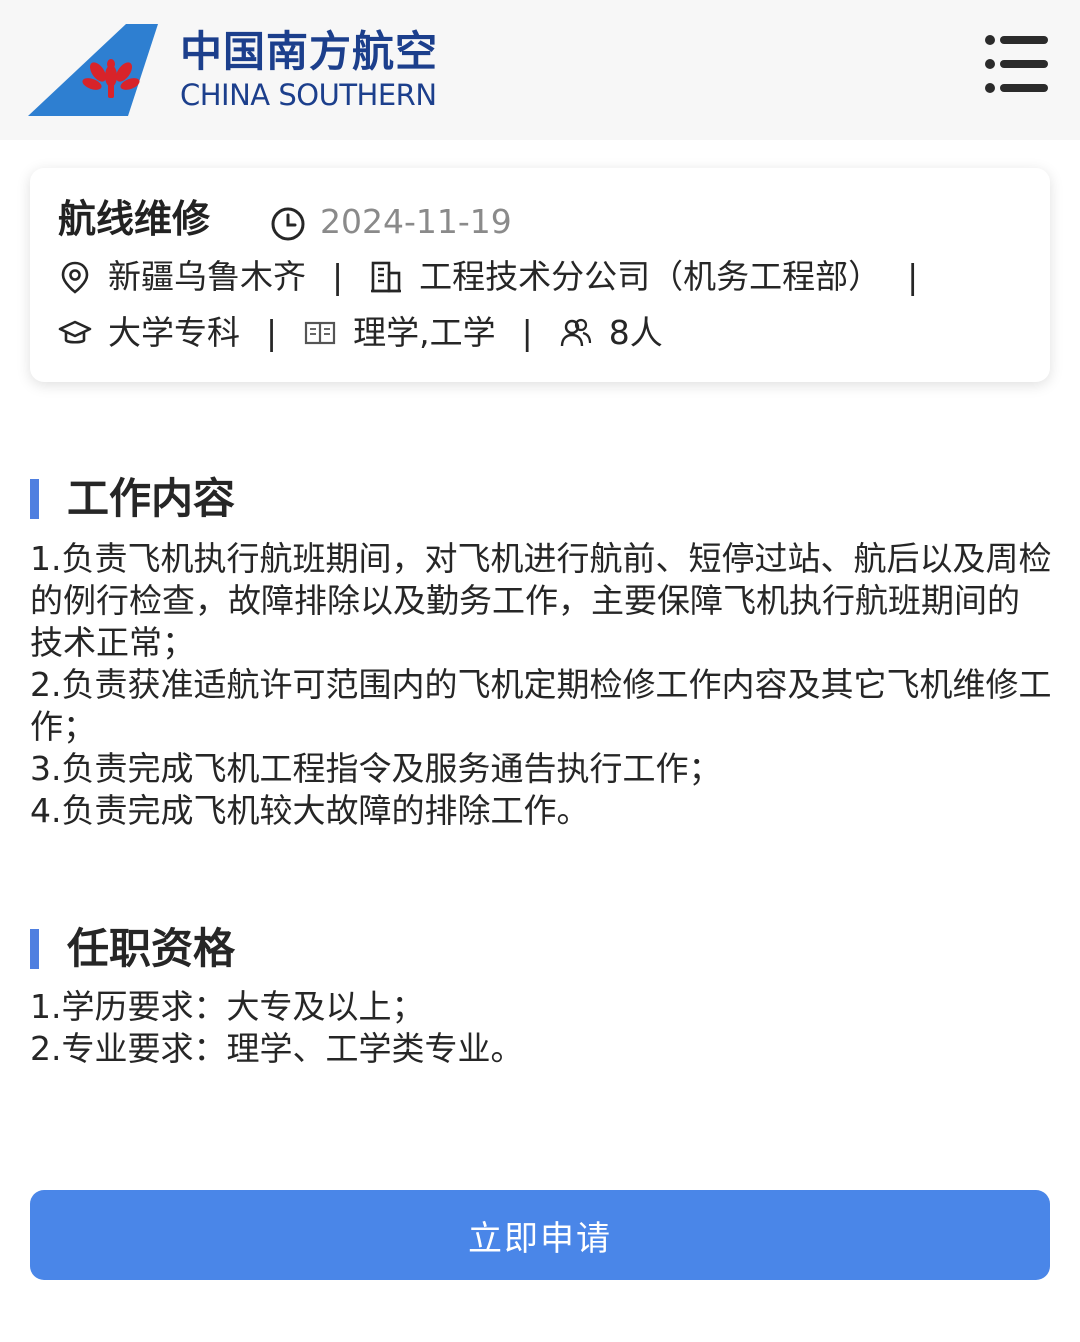 This screenshot has height=1342, width=1080. What do you see at coordinates (207, 276) in the screenshot?
I see `job-location: 新疆乌鲁木齐` at bounding box center [207, 276].